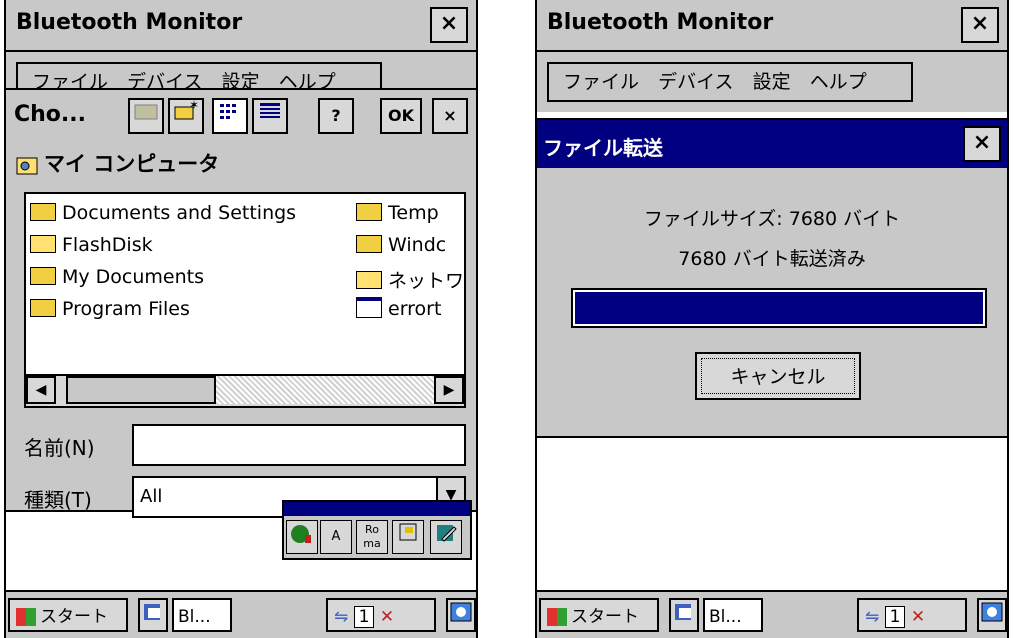 The width and height of the screenshot is (1013, 638). I want to click on window-file-icon, so click(369, 307).